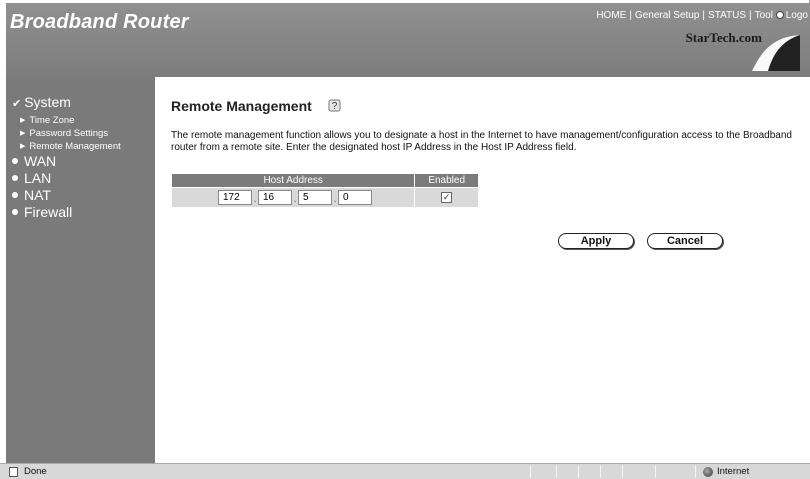  I want to click on sidebar-subitem-password-settings: ▶ Password Settings, so click(64, 133).